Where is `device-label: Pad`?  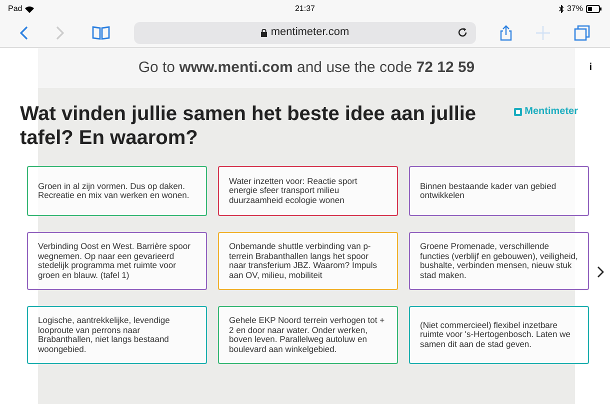 device-label: Pad is located at coordinates (15, 9).